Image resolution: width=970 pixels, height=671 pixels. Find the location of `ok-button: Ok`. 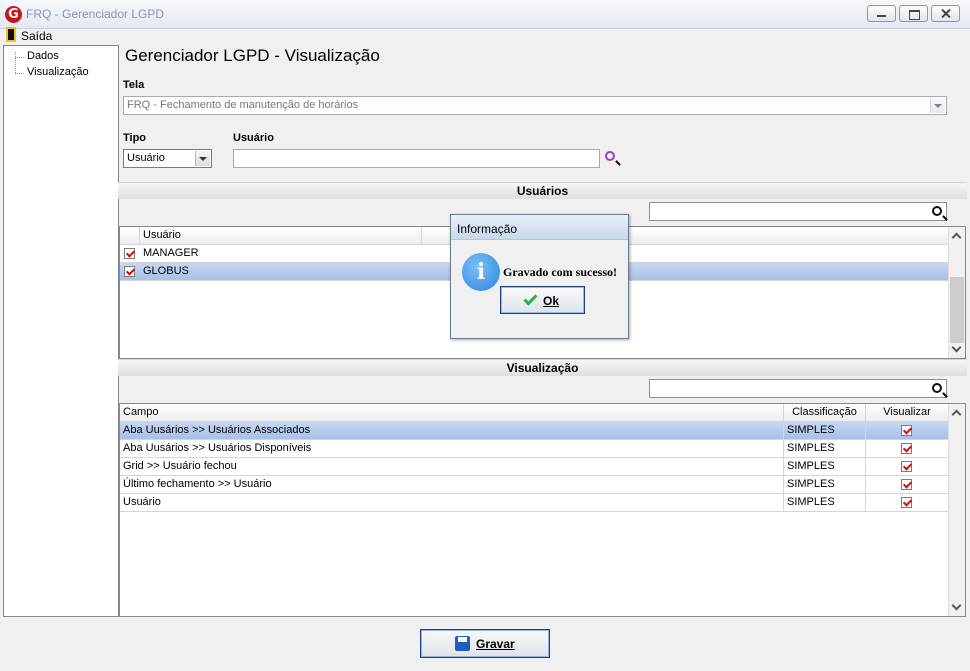

ok-button: Ok is located at coordinates (542, 300).